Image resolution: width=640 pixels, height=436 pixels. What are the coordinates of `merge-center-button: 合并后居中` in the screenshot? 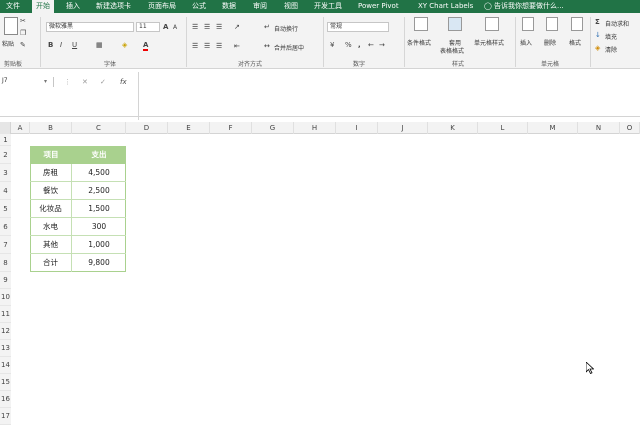 It's located at (289, 47).